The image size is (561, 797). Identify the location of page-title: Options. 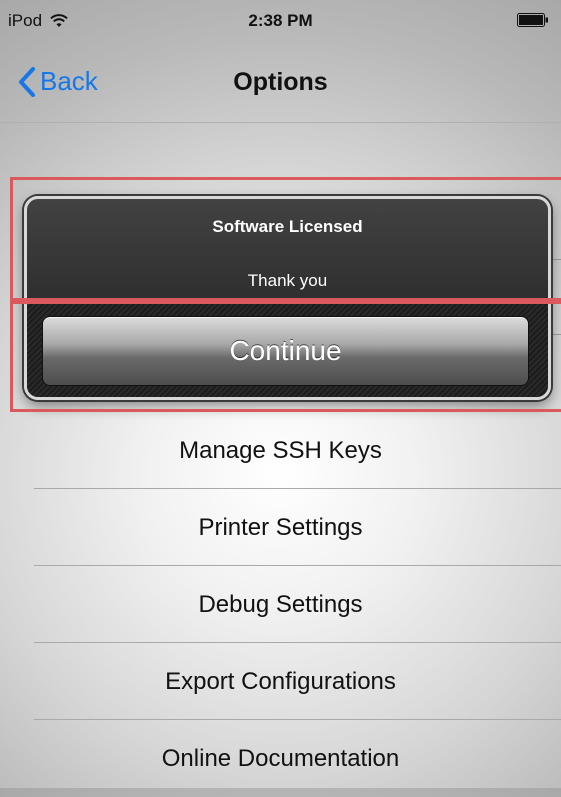
(280, 82).